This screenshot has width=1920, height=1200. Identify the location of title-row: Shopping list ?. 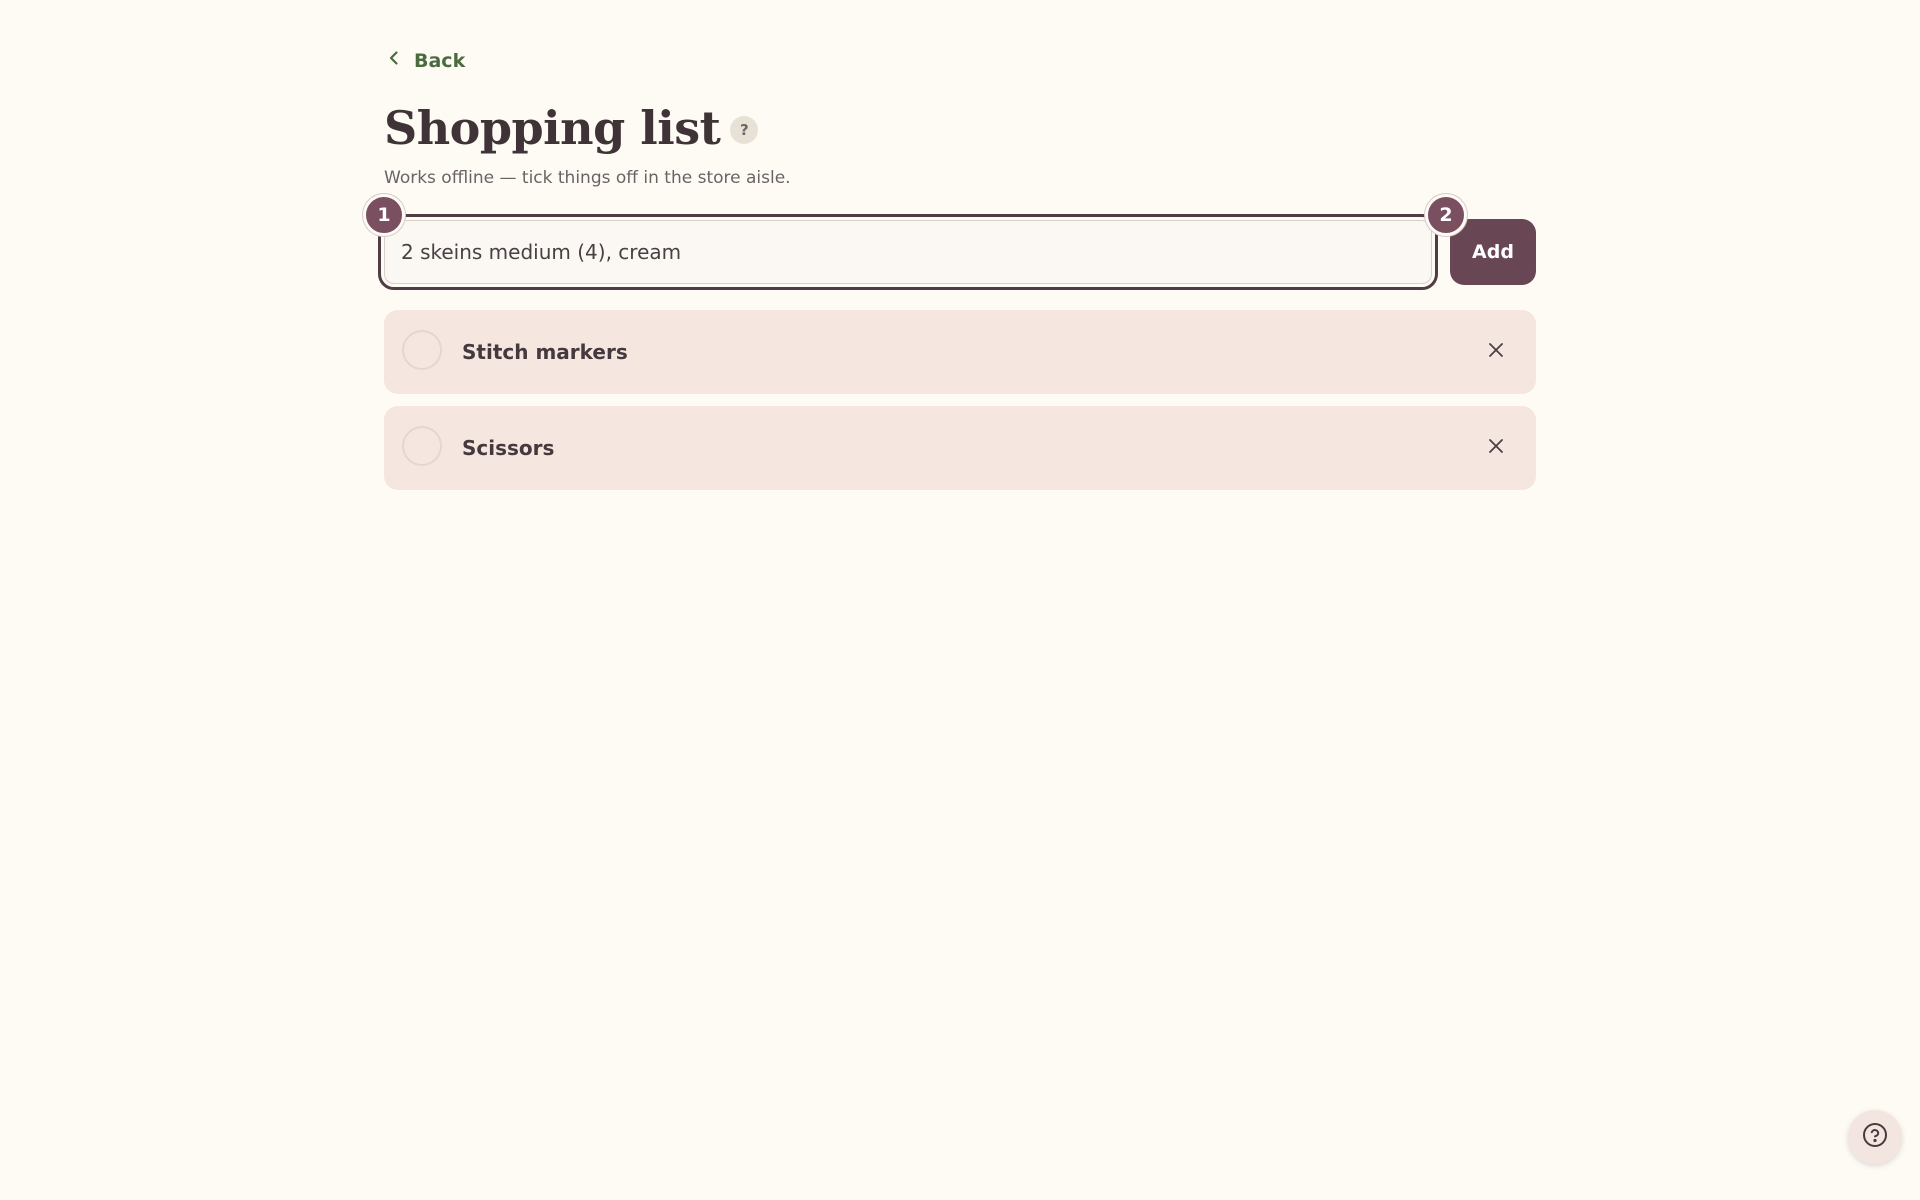
(571, 128).